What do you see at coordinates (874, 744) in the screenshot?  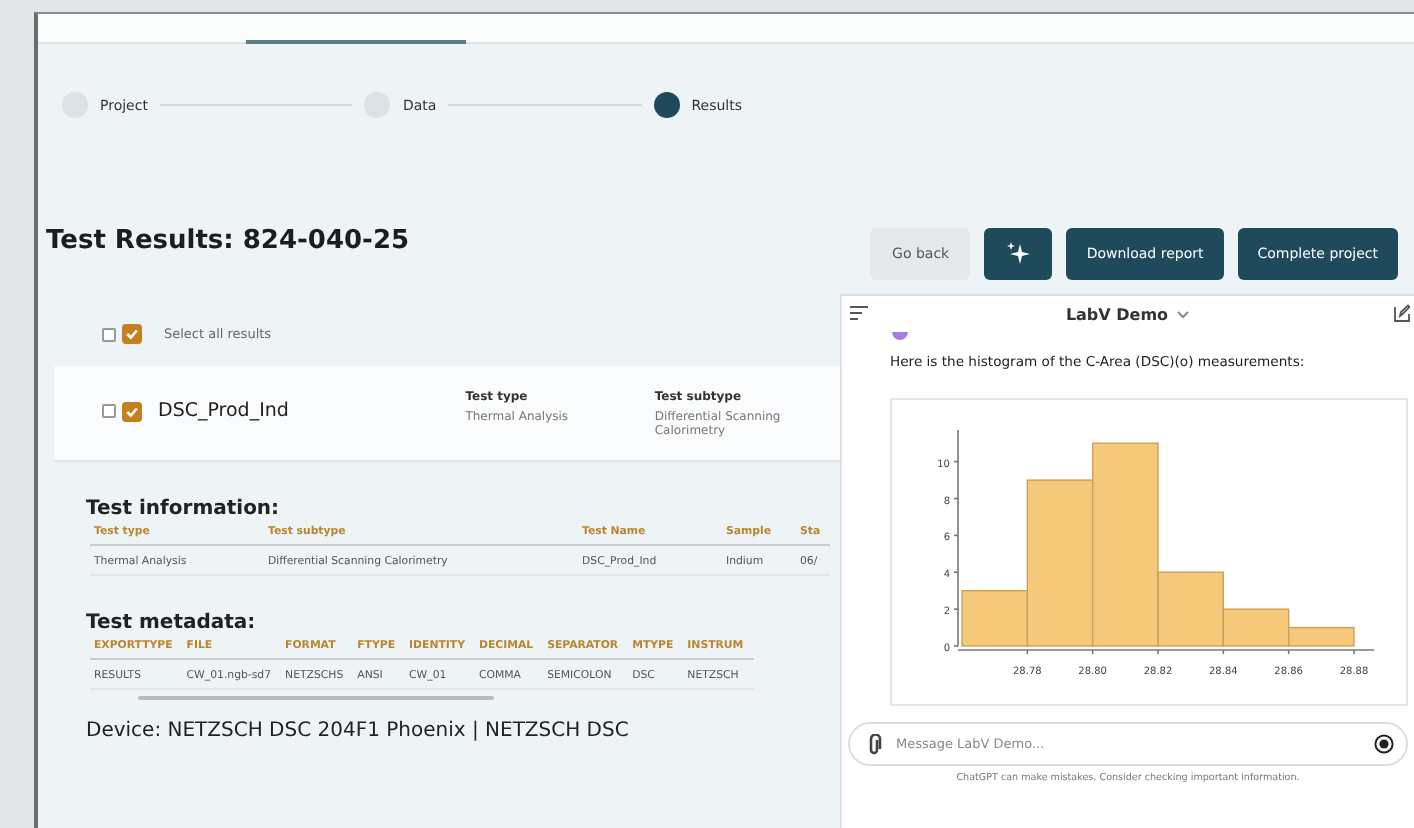 I see `paperclip-icon` at bounding box center [874, 744].